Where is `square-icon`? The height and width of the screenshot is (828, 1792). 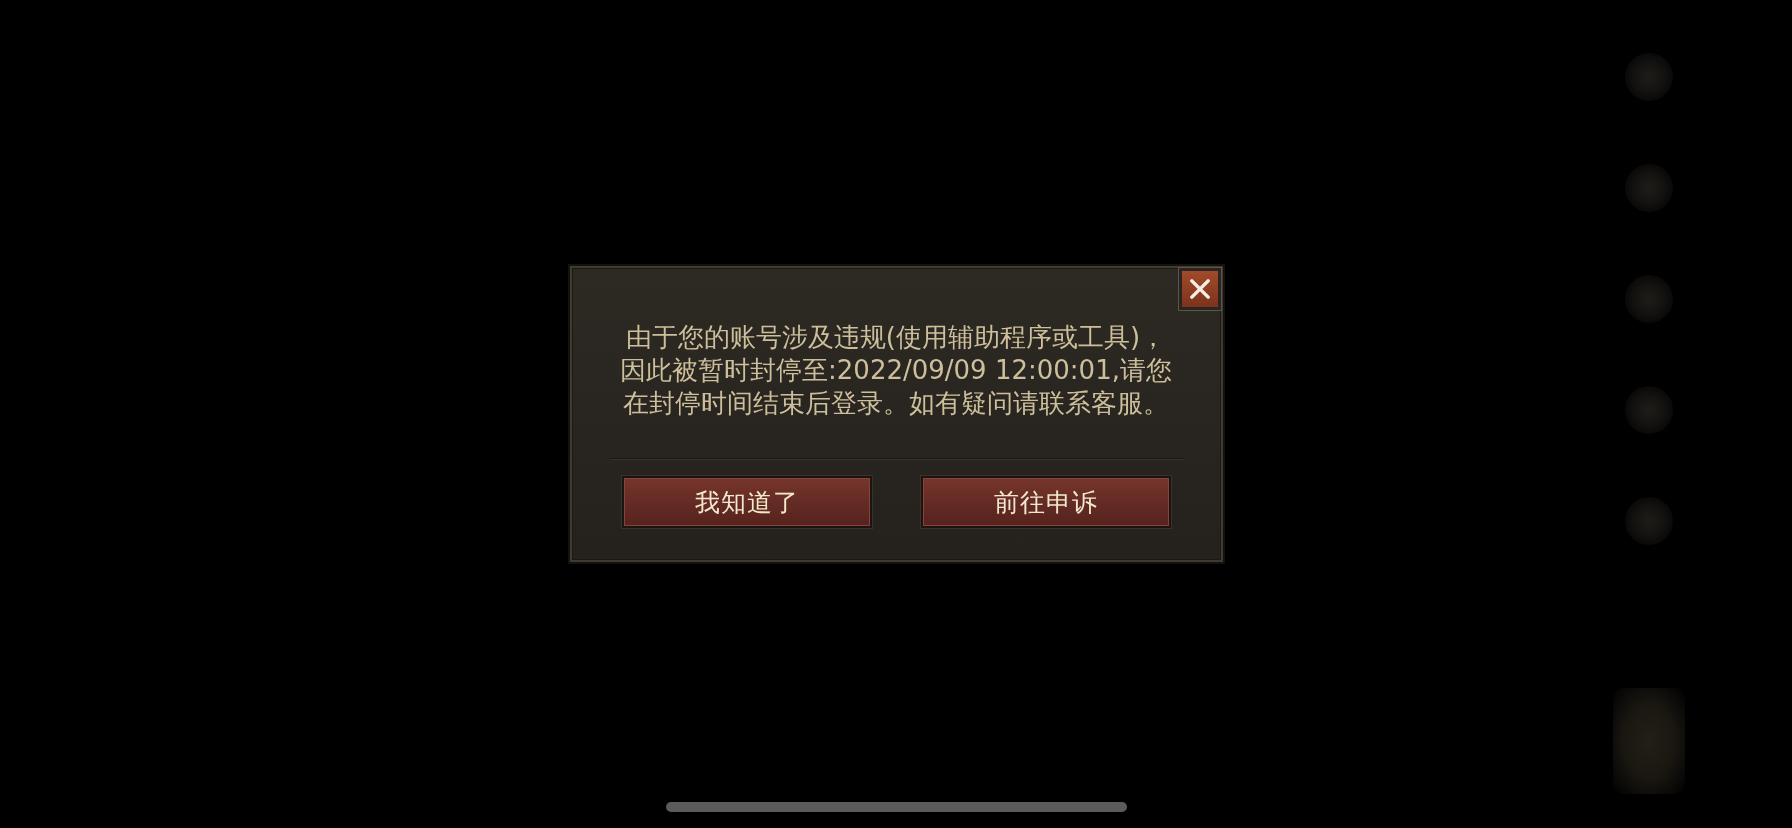 square-icon is located at coordinates (1649, 741).